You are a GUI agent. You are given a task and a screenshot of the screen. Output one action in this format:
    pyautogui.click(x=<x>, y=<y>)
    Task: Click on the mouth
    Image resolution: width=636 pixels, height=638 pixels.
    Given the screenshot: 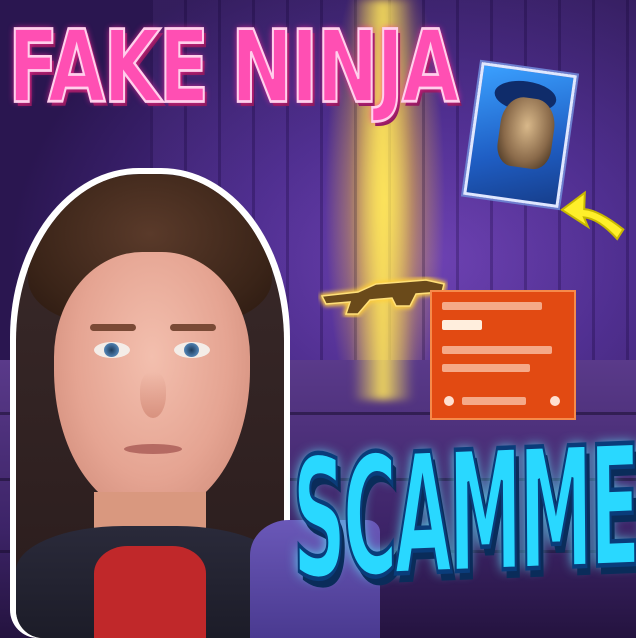 What is the action you would take?
    pyautogui.click(x=153, y=449)
    